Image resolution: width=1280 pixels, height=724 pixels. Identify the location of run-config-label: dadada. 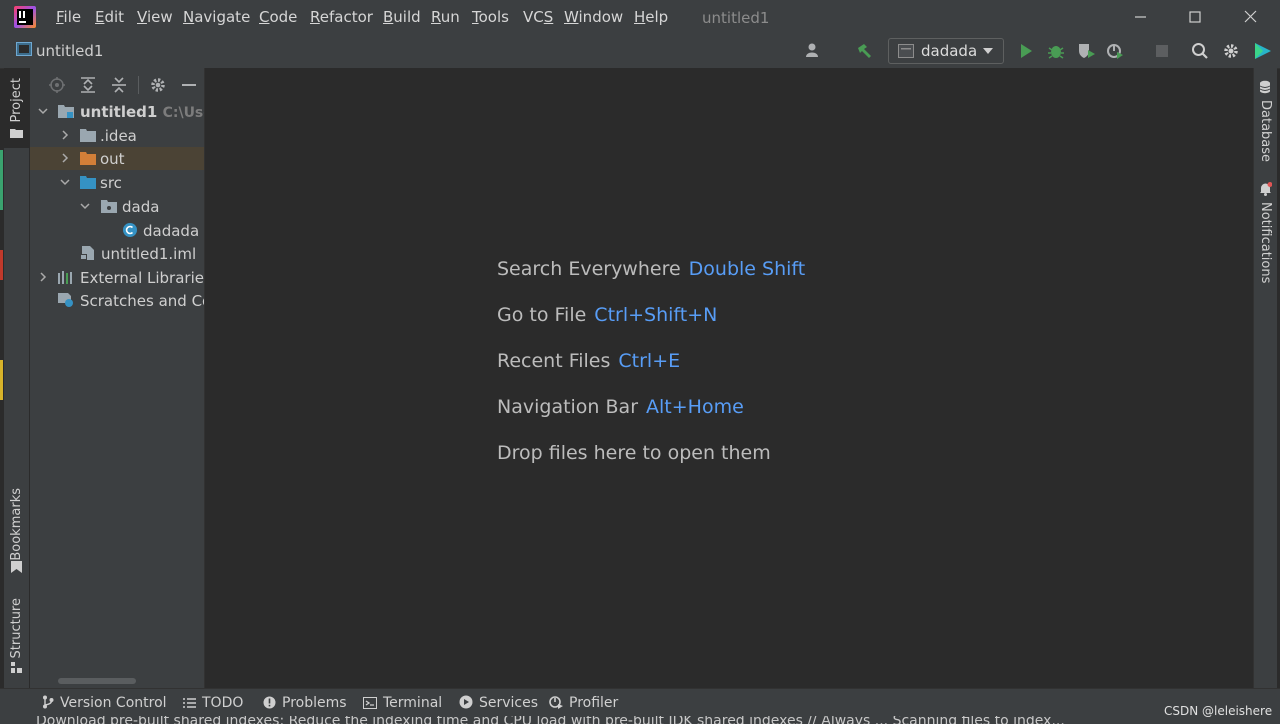
(949, 51).